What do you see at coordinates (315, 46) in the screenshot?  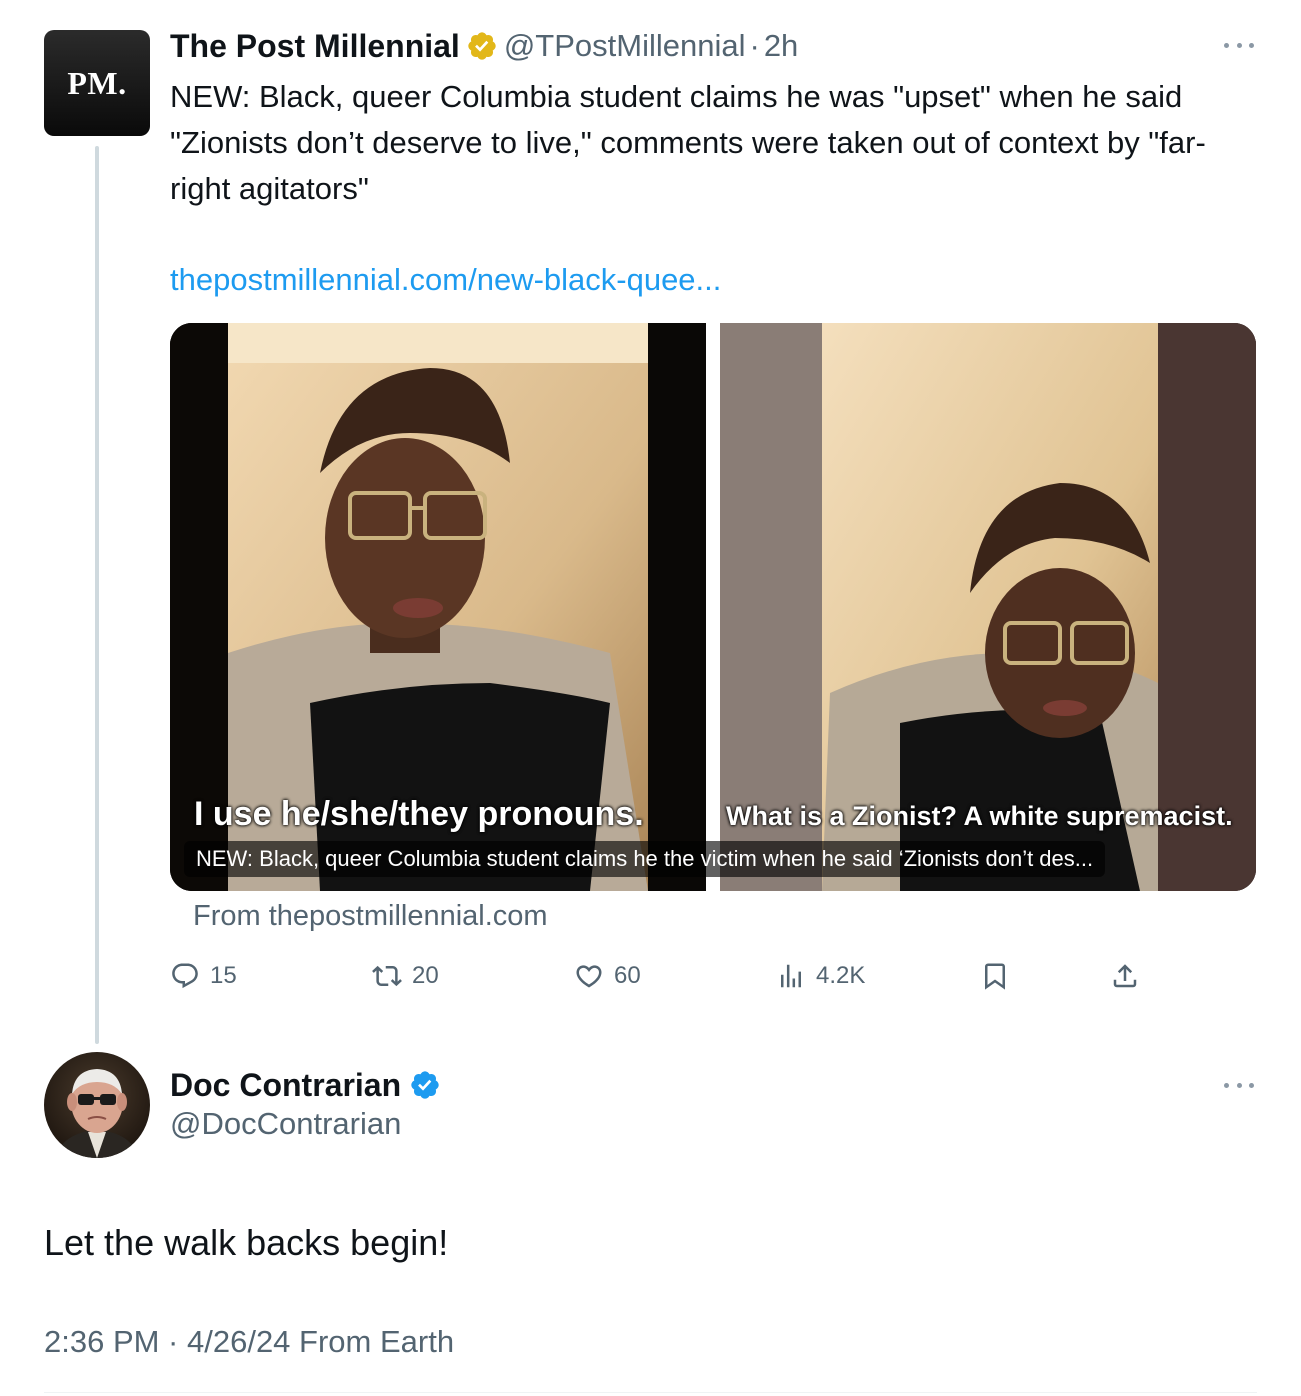 I see `parent-display-name: The Post Millennial` at bounding box center [315, 46].